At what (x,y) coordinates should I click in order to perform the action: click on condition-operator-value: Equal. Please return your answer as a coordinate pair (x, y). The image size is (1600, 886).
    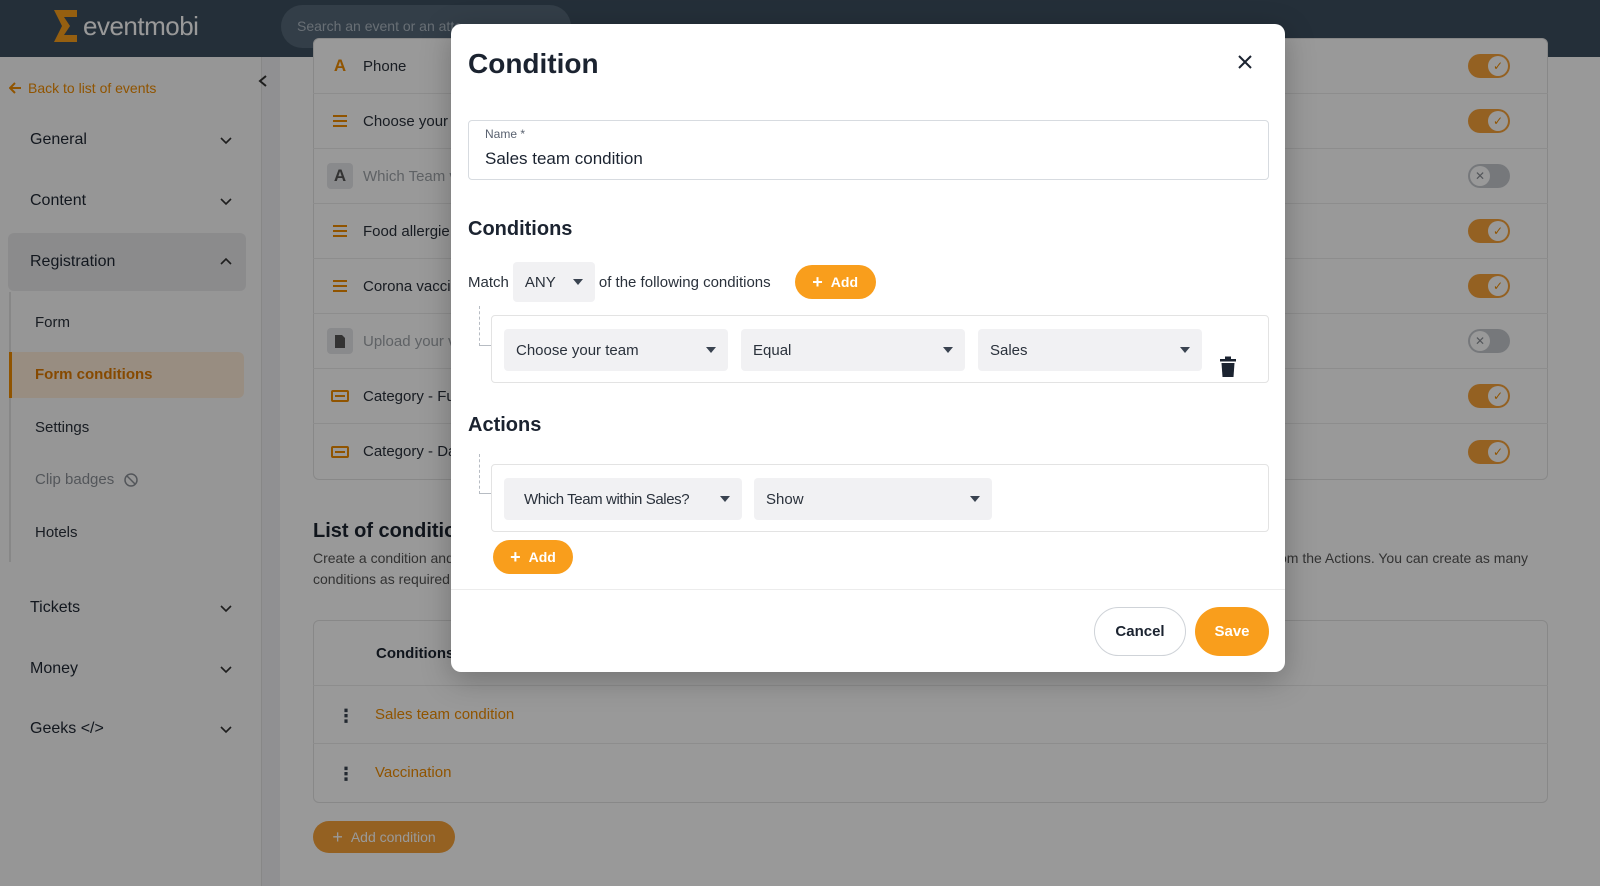
    Looking at the image, I should click on (772, 350).